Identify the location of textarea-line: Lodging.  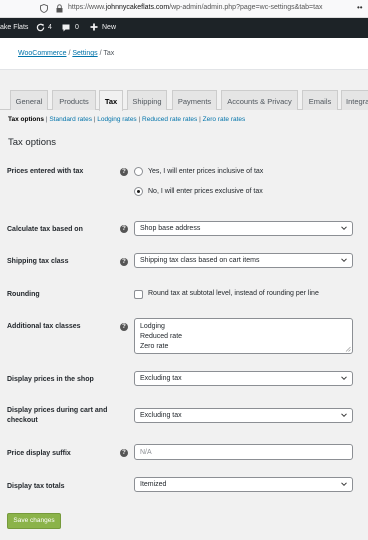
(152, 326).